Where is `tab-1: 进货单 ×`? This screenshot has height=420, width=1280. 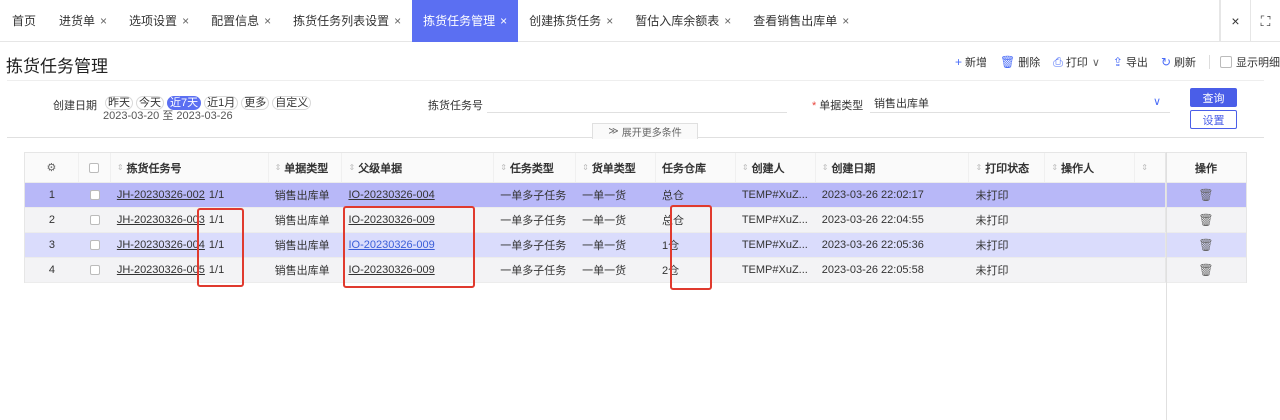 tab-1: 进货单 × is located at coordinates (83, 21).